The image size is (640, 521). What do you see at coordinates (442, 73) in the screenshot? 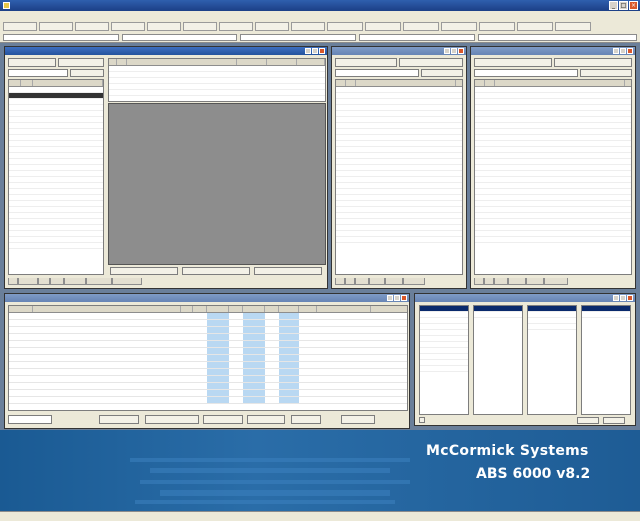
I see `middle-go-button` at bounding box center [442, 73].